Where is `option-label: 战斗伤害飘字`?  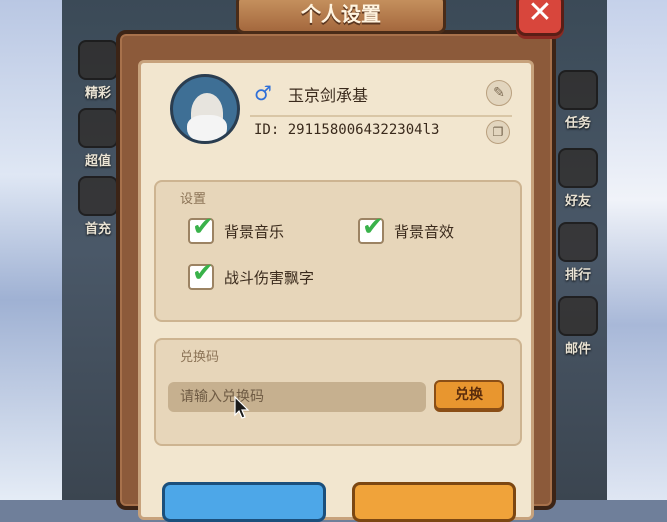 option-label: 战斗伤害飘字 is located at coordinates (269, 277).